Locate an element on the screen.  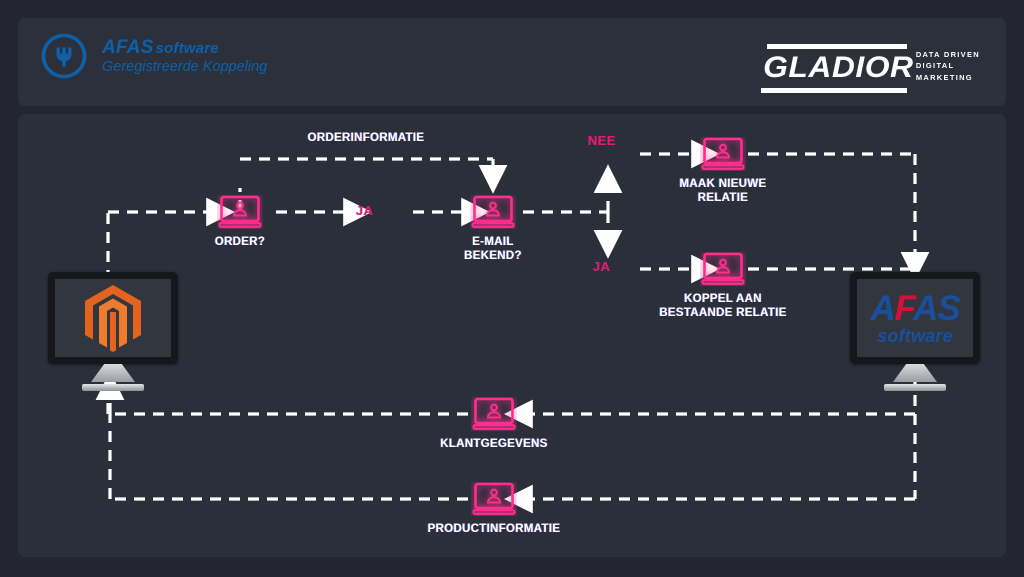
gladior-bar-bottom is located at coordinates (834, 90).